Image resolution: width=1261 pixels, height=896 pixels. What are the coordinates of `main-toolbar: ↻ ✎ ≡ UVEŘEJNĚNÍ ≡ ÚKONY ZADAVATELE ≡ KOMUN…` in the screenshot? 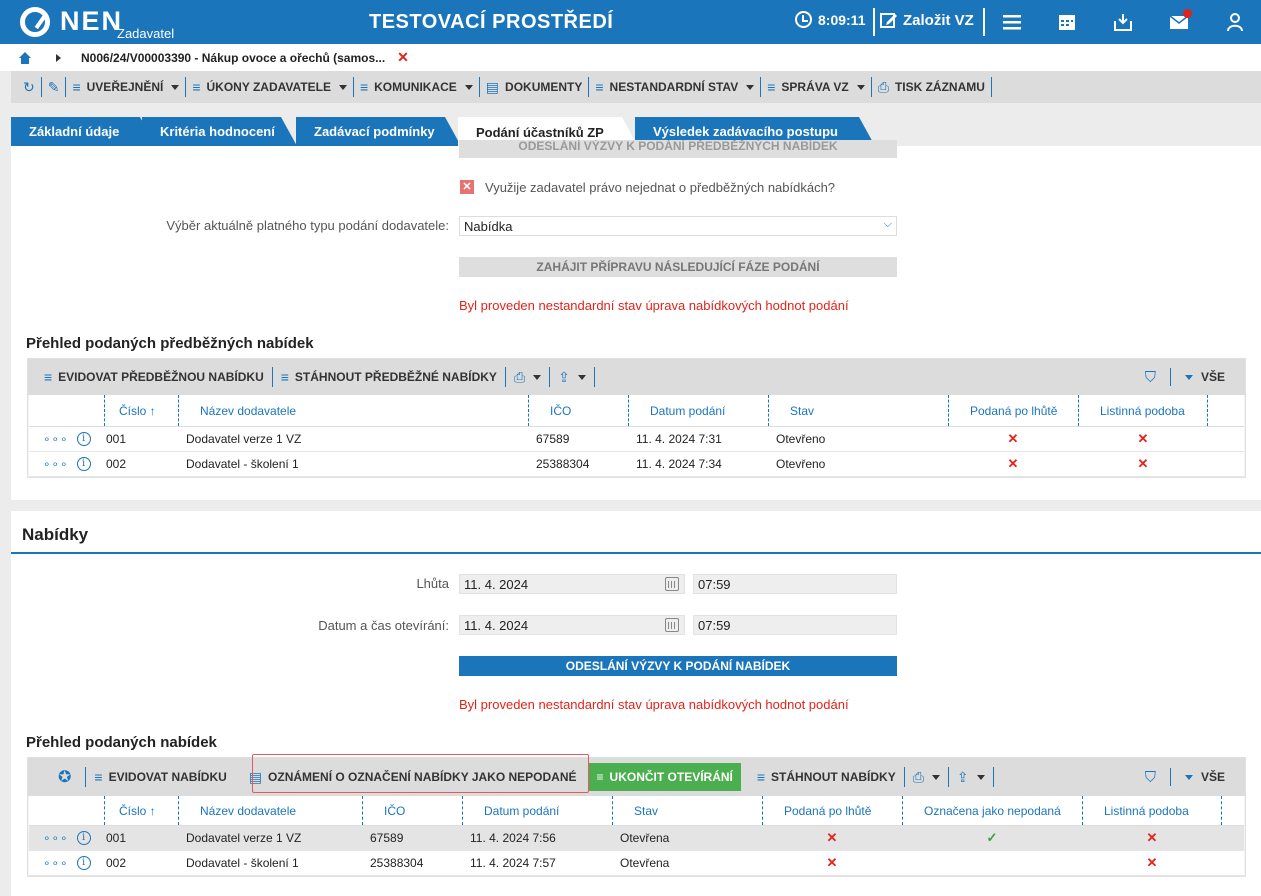 It's located at (636, 87).